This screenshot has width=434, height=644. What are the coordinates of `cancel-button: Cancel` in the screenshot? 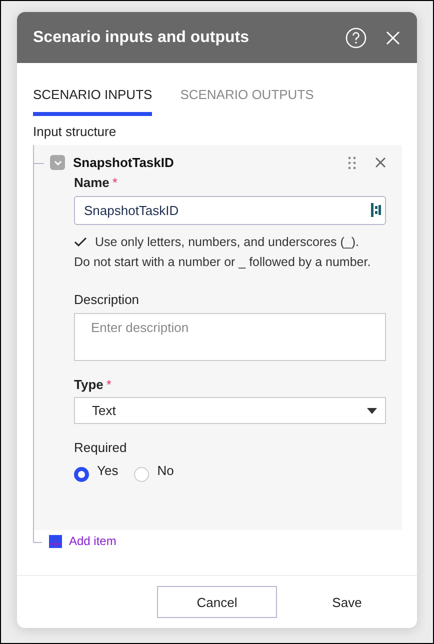 It's located at (217, 602).